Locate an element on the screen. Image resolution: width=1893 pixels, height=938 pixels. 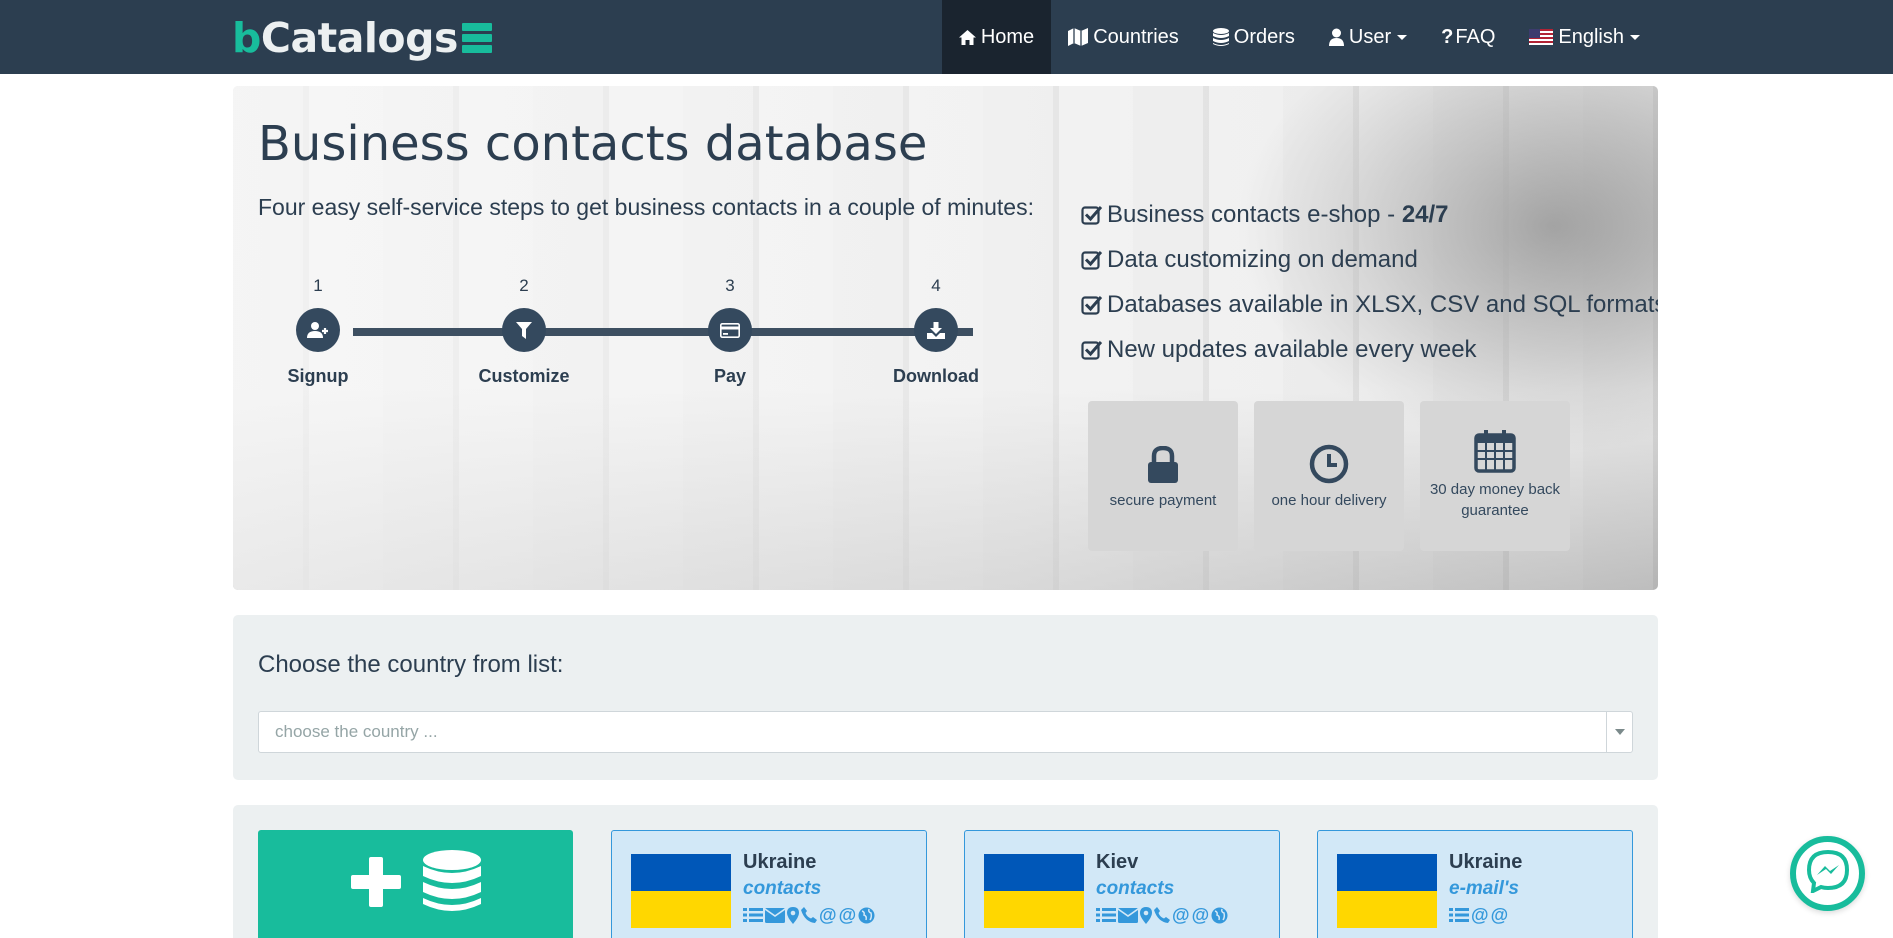
badge-label: 30 day money back guarantee is located at coordinates (1495, 500).